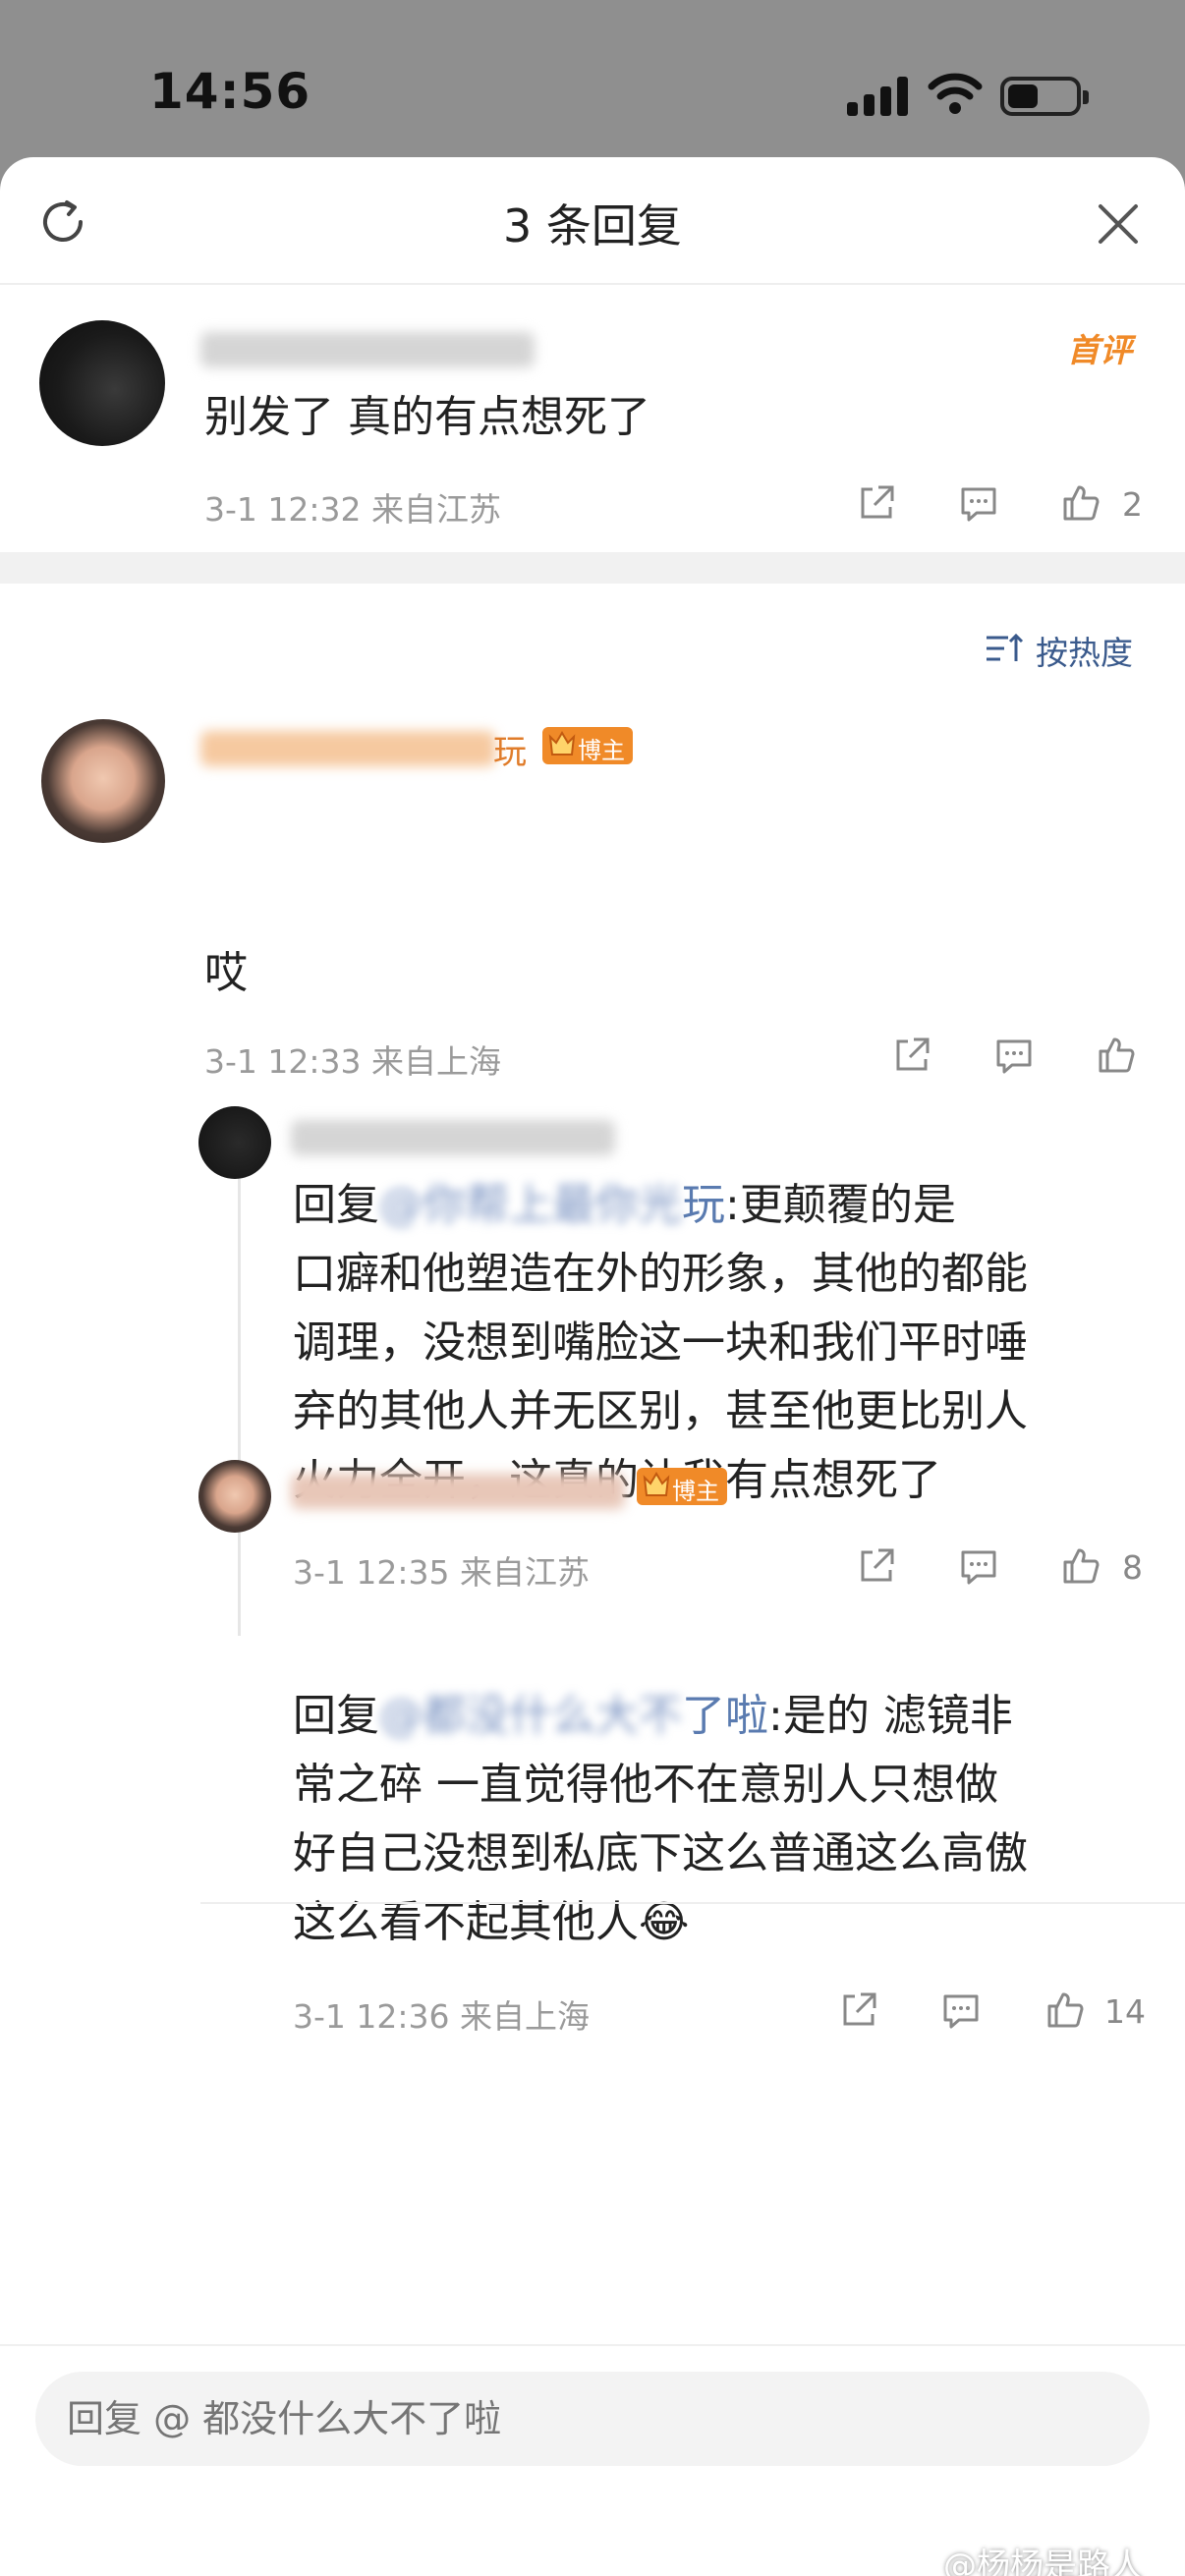 The height and width of the screenshot is (2576, 1185). What do you see at coordinates (352, 509) in the screenshot?
I see `comment-meta: 3-1 12:32 来自江苏` at bounding box center [352, 509].